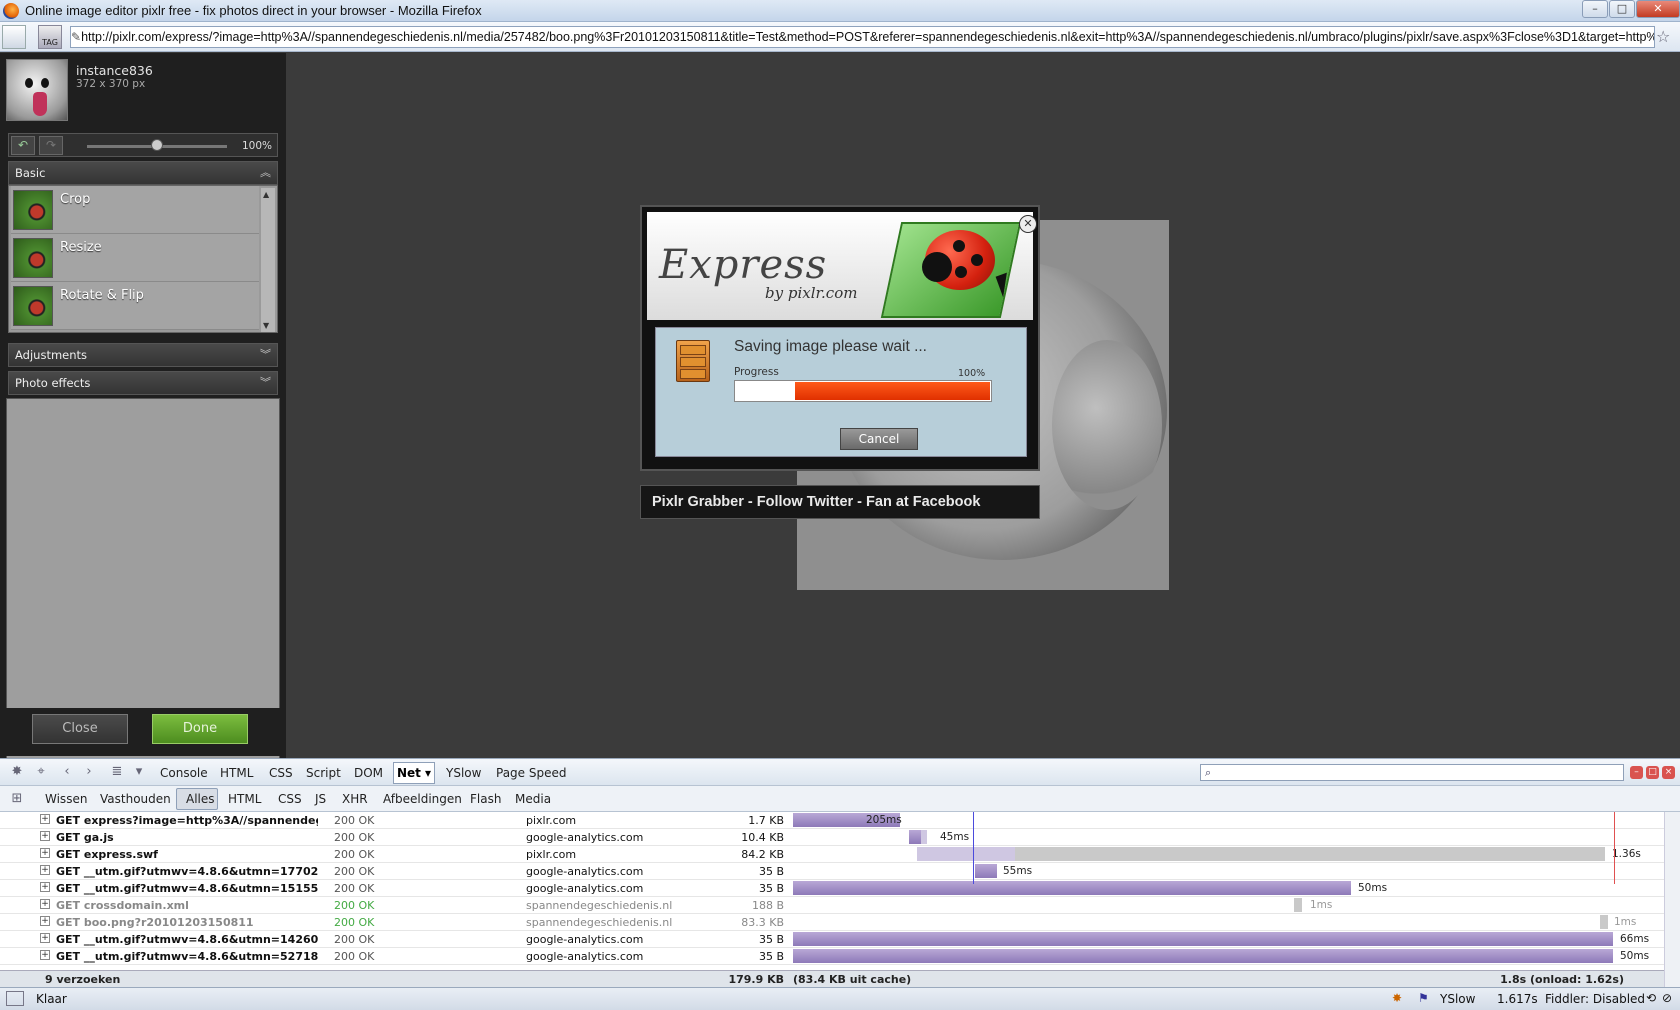 This screenshot has height=1010, width=1680. Describe the element at coordinates (1028, 224) in the screenshot. I see `dialog-close-icon: ✕` at that location.